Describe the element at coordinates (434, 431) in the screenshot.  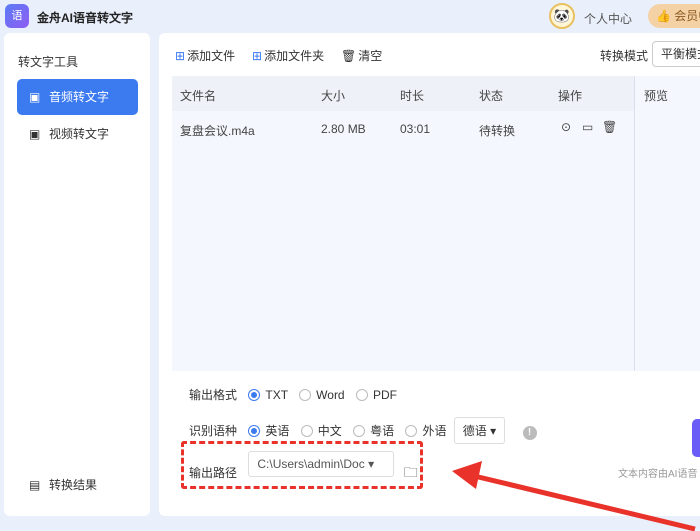
I see `radio-label: 外语` at that location.